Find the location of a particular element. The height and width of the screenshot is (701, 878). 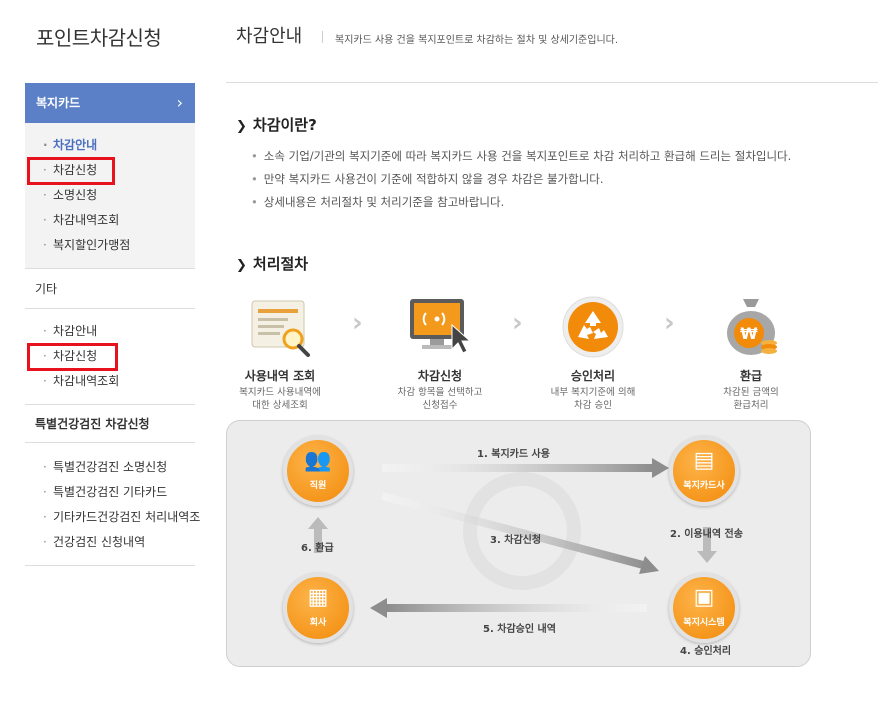

building-icon: ▦ is located at coordinates (318, 597).